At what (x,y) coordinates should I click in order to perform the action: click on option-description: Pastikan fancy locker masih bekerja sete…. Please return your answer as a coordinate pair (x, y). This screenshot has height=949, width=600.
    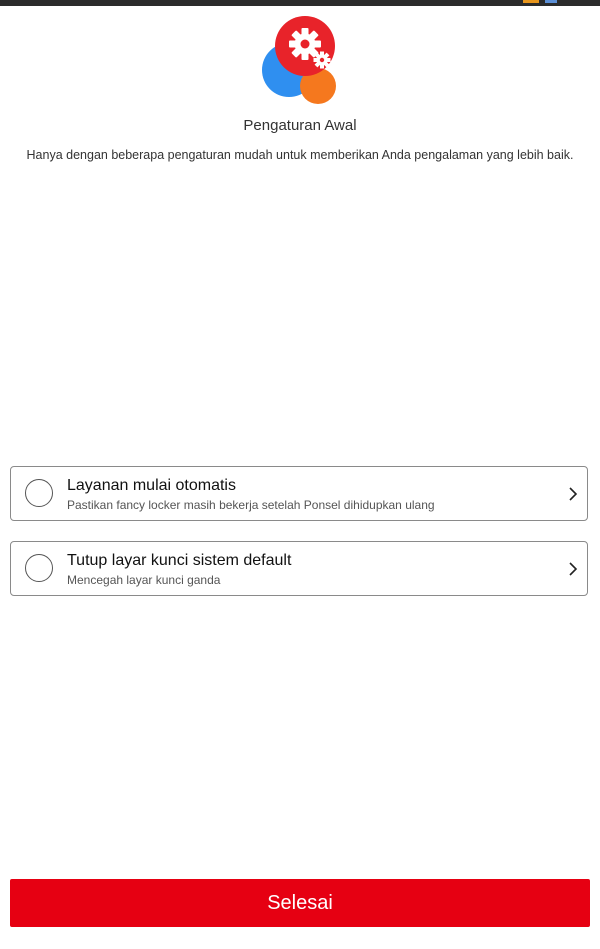
    Looking at the image, I should click on (251, 505).